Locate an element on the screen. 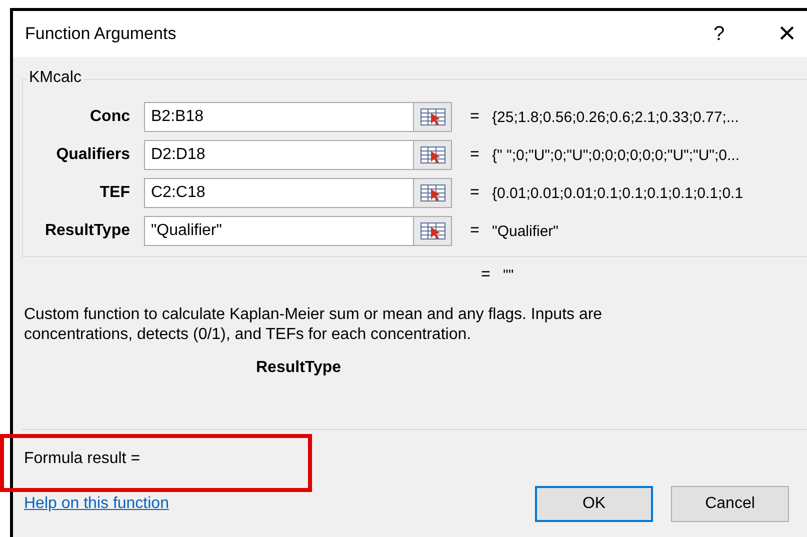 The width and height of the screenshot is (807, 537). function-value: "" is located at coordinates (508, 275).